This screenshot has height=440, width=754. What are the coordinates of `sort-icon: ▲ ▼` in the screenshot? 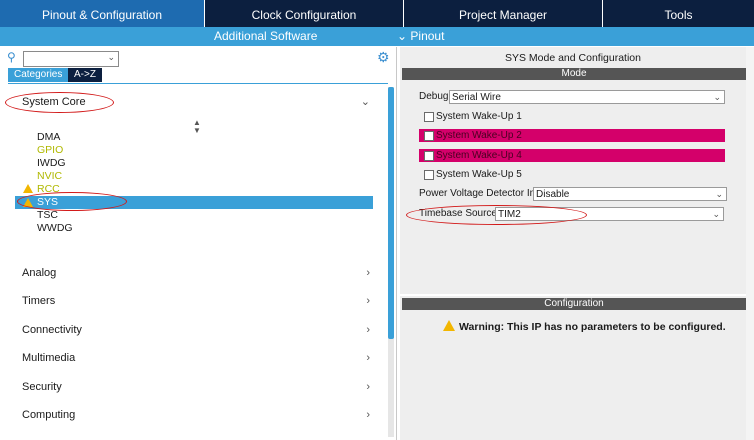 It's located at (197, 127).